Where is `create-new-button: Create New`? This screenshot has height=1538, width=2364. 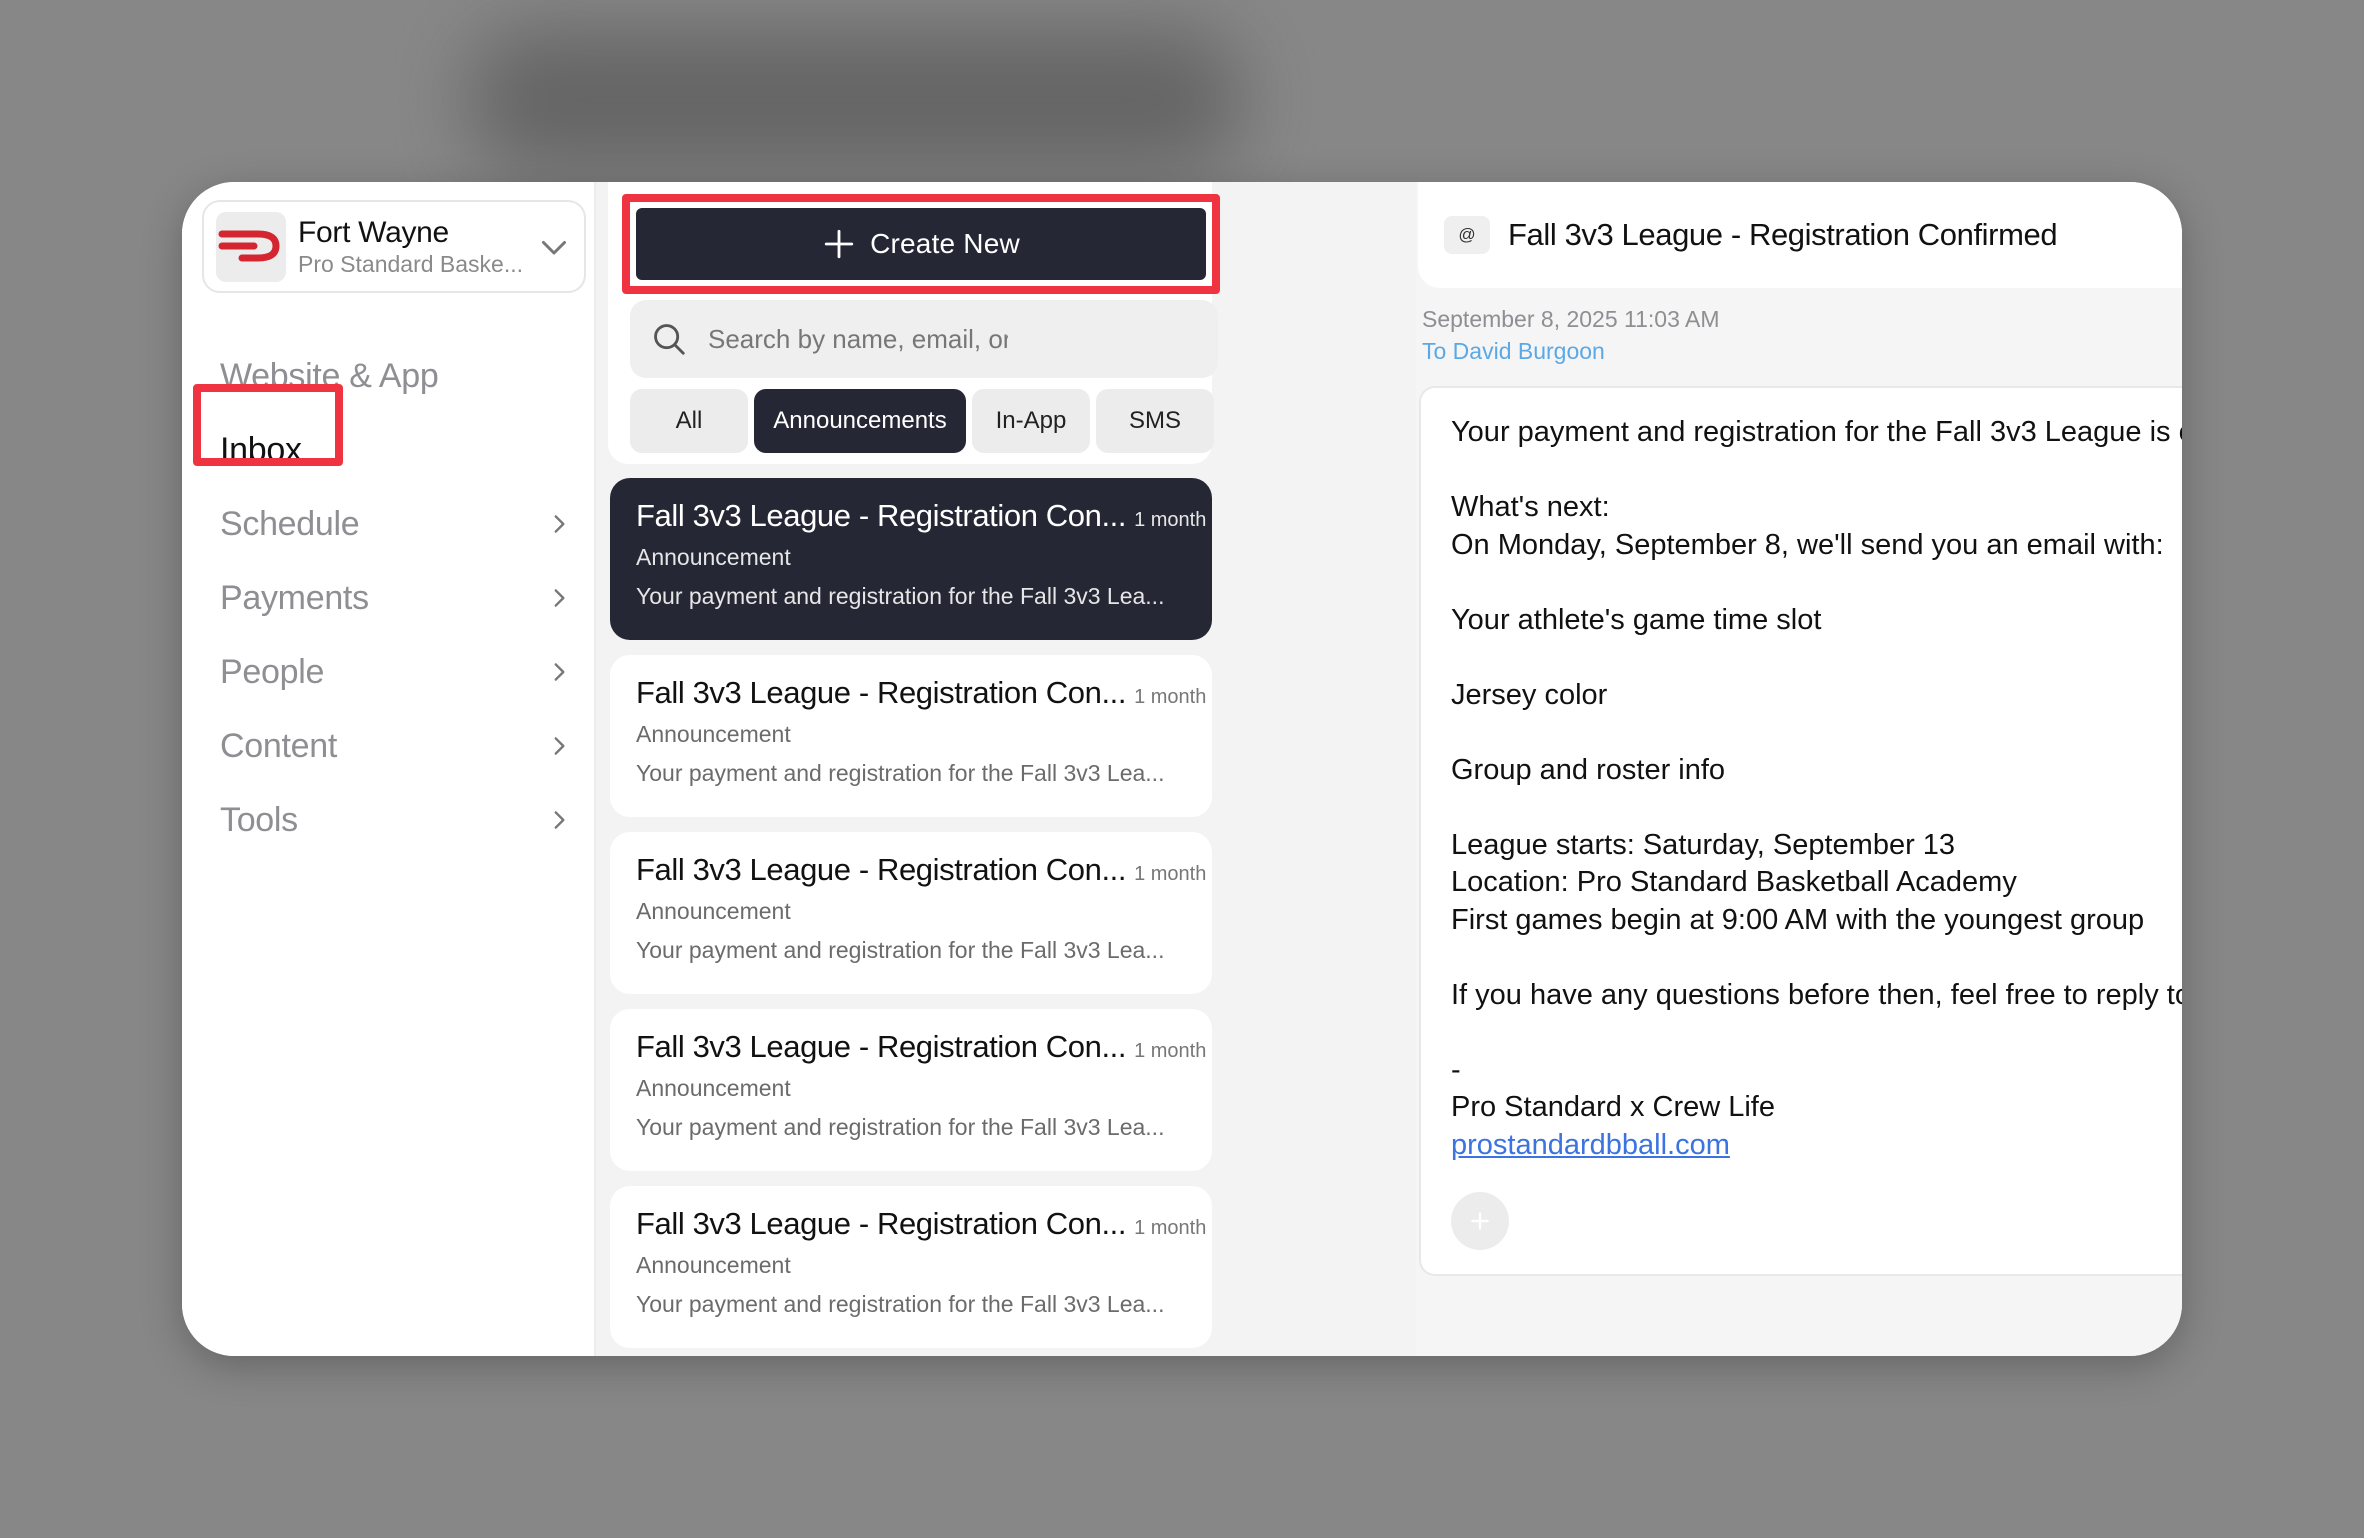
create-new-button: Create New is located at coordinates (921, 244).